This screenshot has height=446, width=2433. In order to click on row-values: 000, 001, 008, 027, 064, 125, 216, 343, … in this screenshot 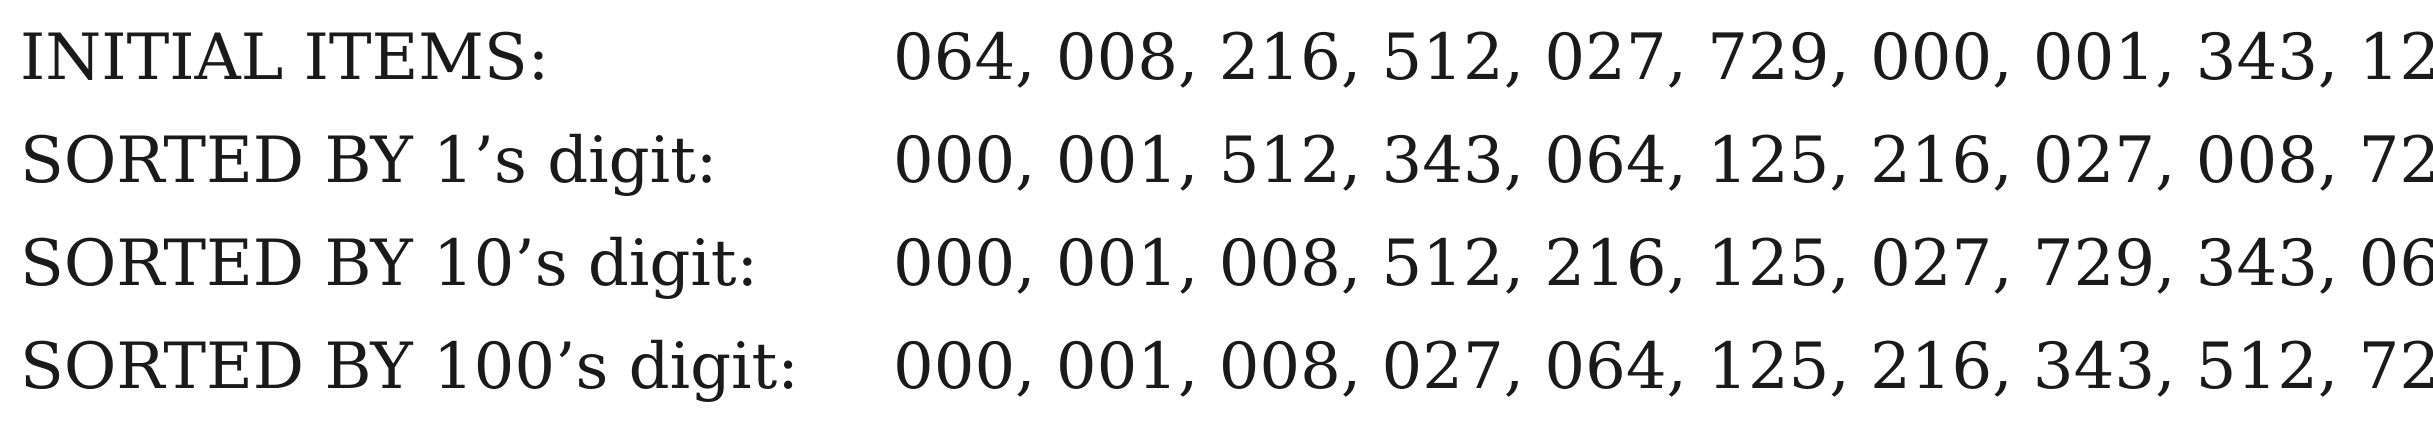, I will do `click(1663, 367)`.